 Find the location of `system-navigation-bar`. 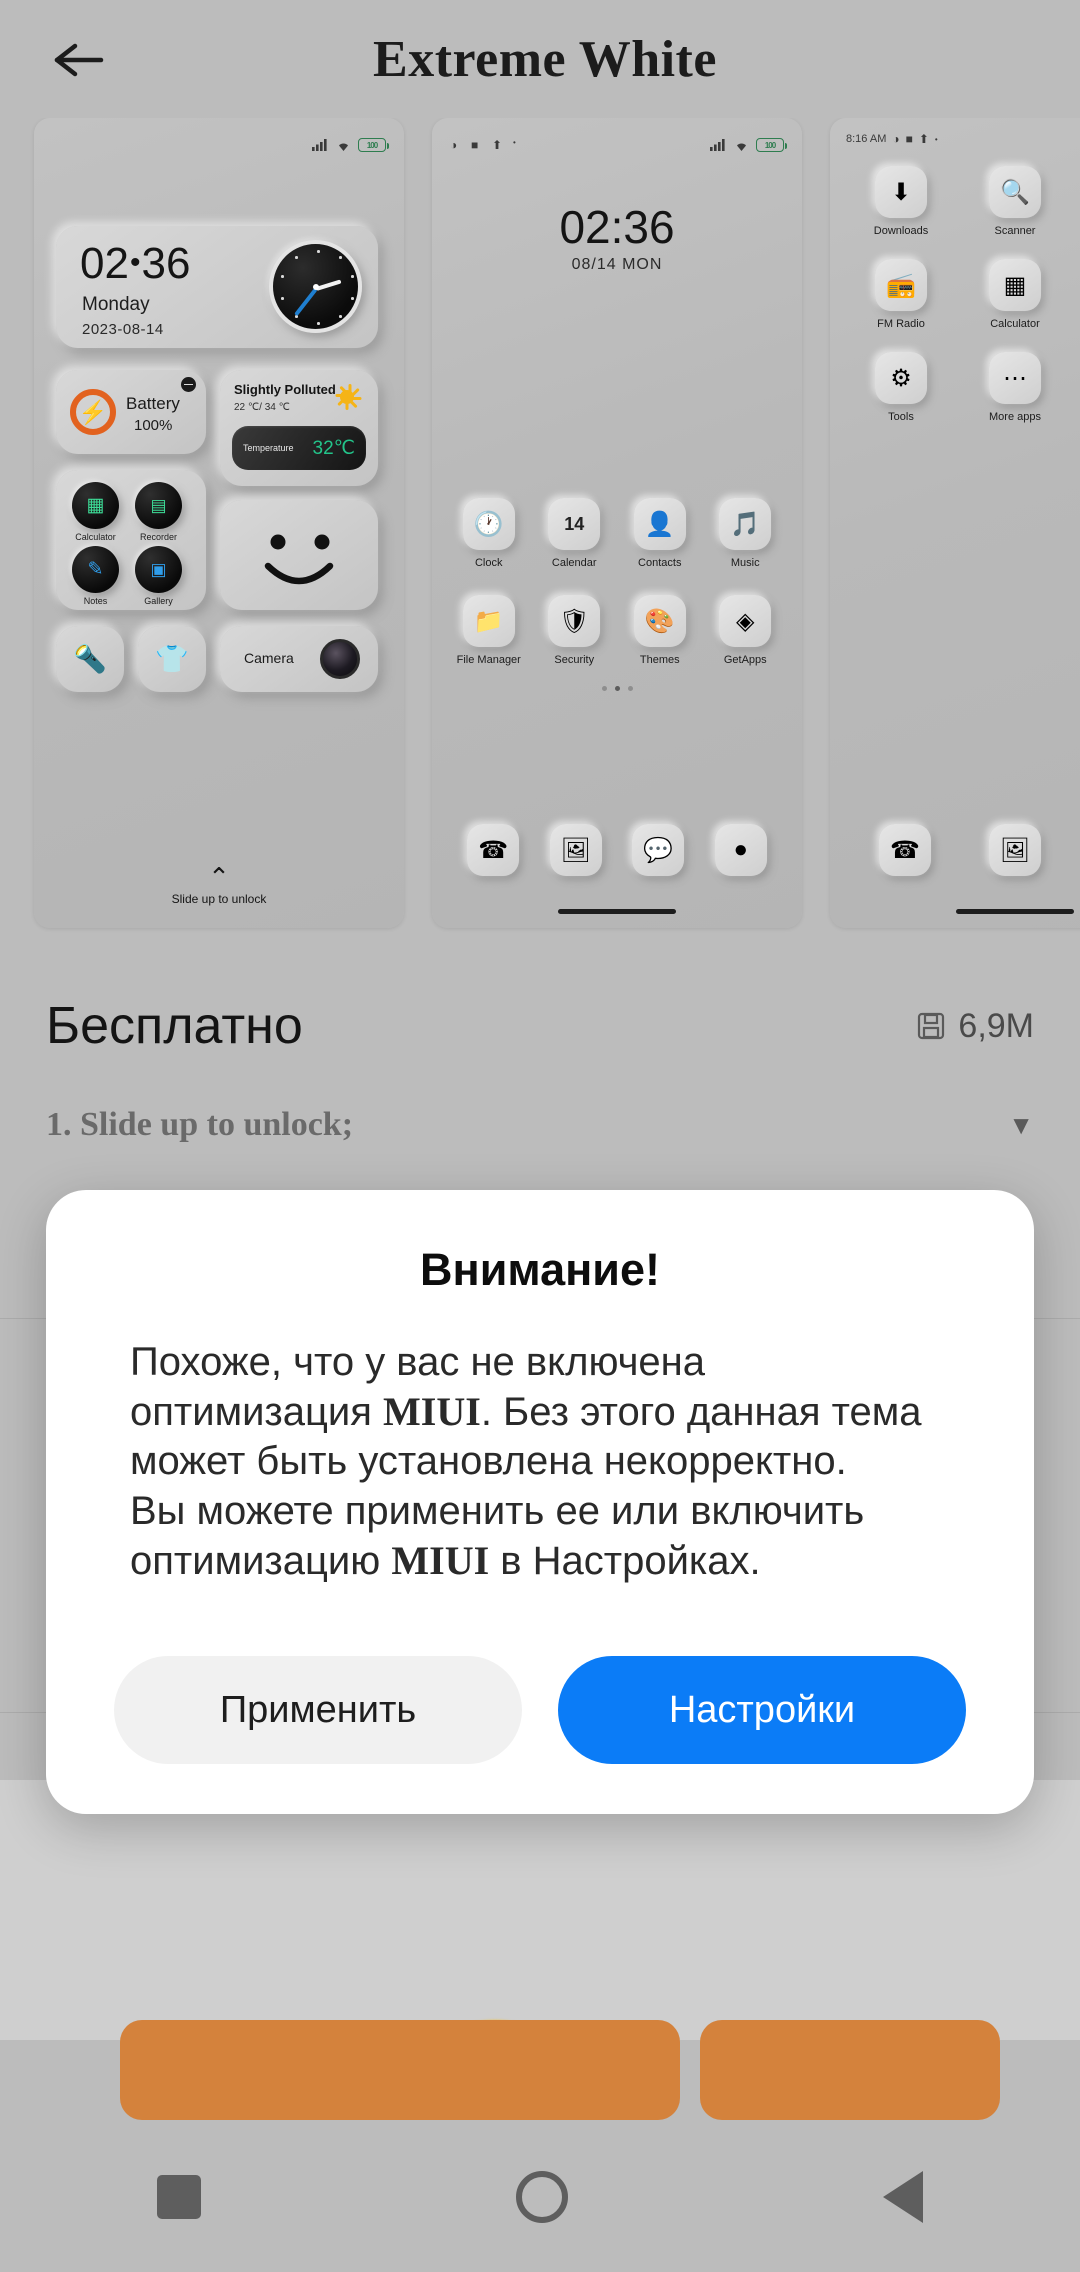

system-navigation-bar is located at coordinates (540, 2197).